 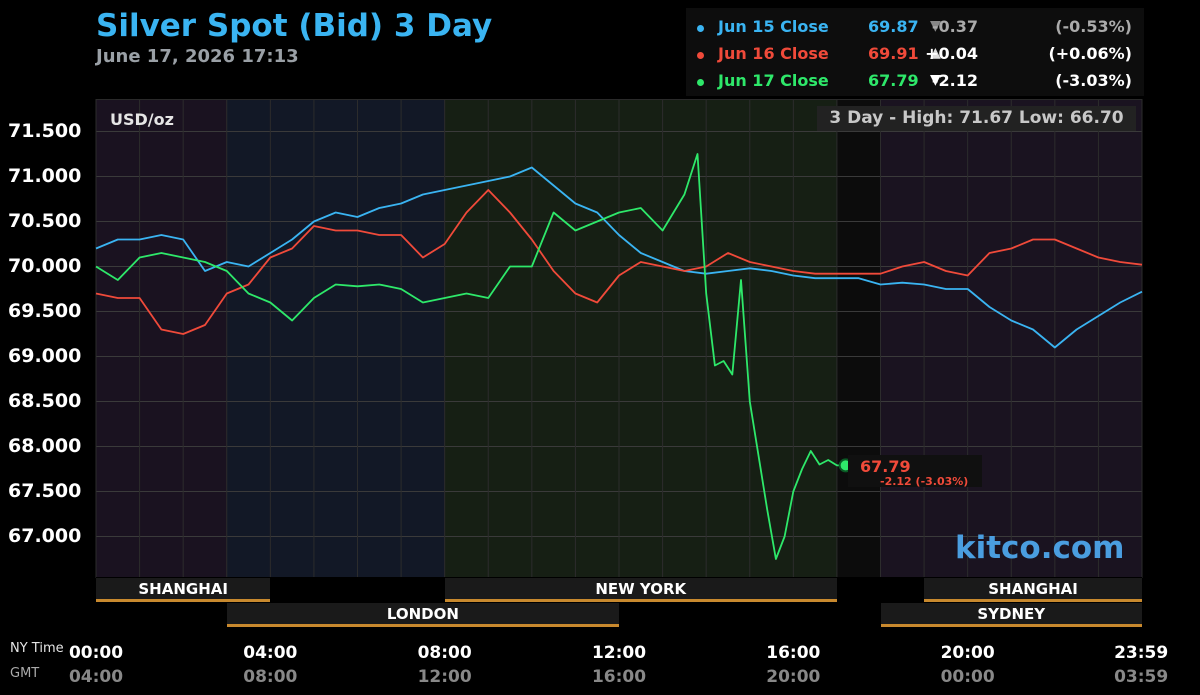 What do you see at coordinates (619, 653) in the screenshot?
I see `x-tick-label-ny: 12:00` at bounding box center [619, 653].